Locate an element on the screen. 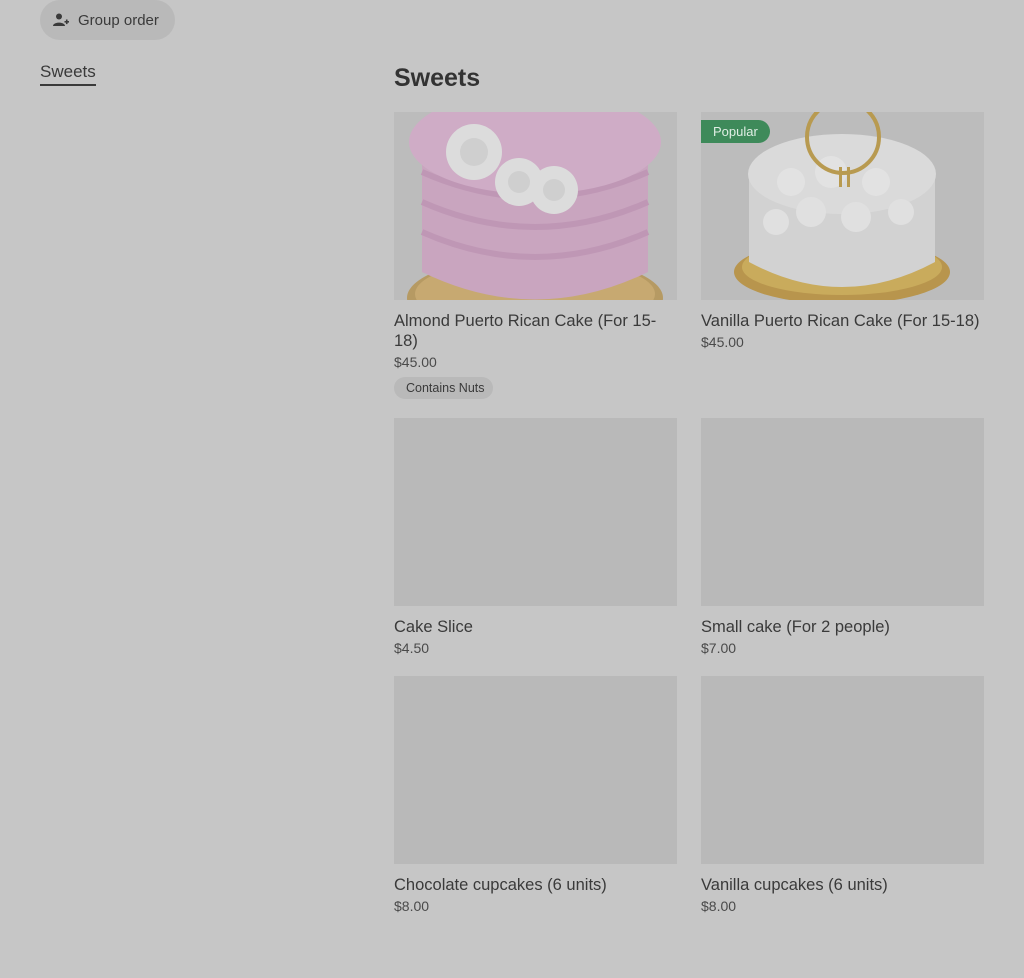 The height and width of the screenshot is (978, 1024). menu-item-card: Cake Slice $4.50 is located at coordinates (535, 537).